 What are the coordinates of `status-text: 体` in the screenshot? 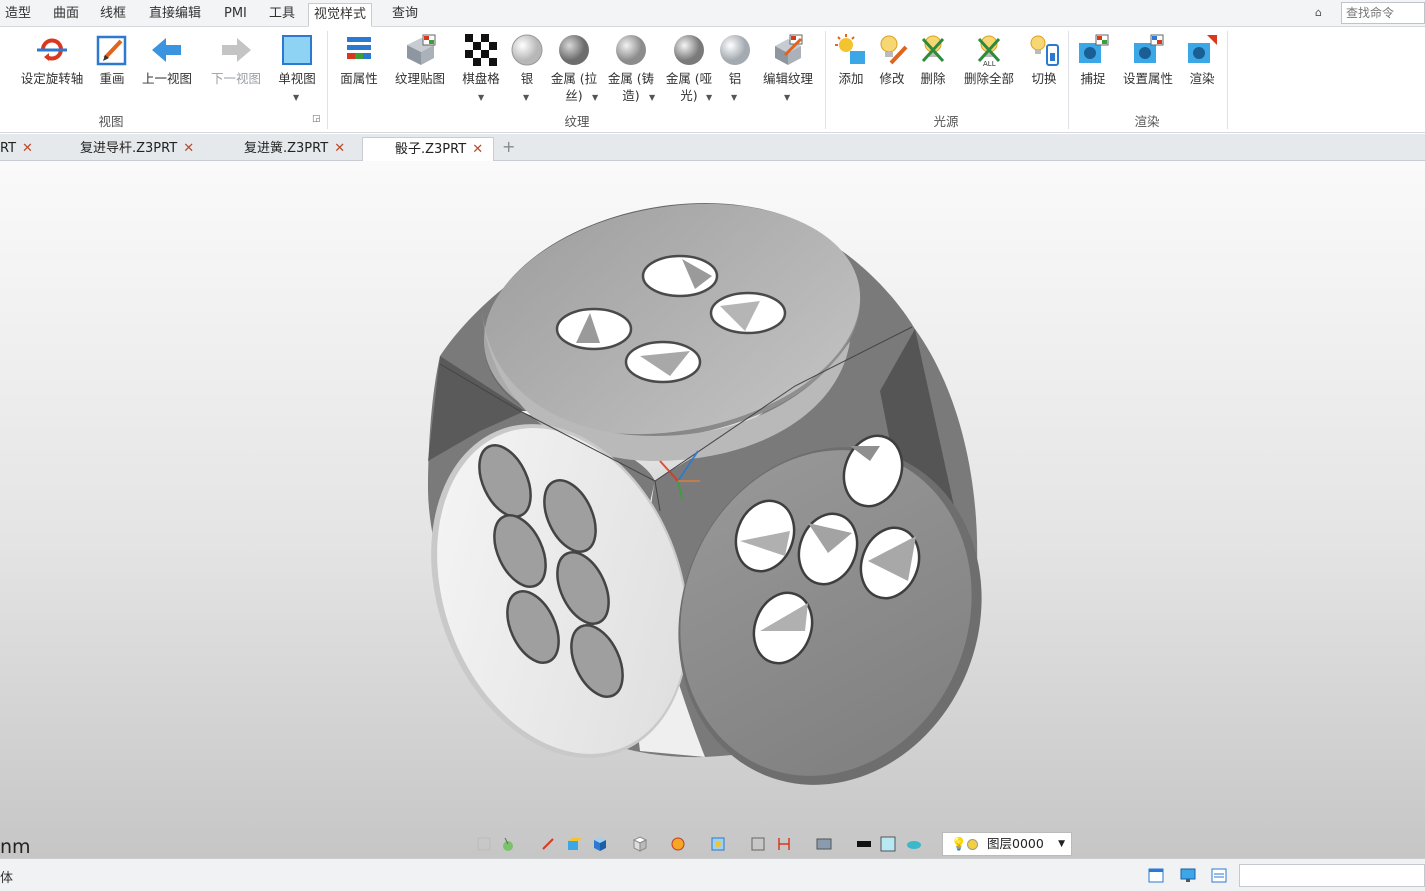 It's located at (7, 878).